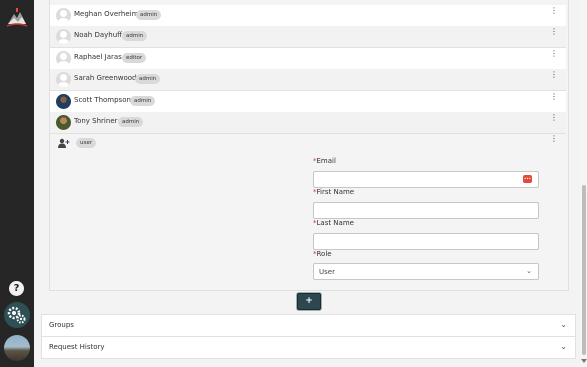  Describe the element at coordinates (17, 183) in the screenshot. I see `sidebar: ?` at that location.